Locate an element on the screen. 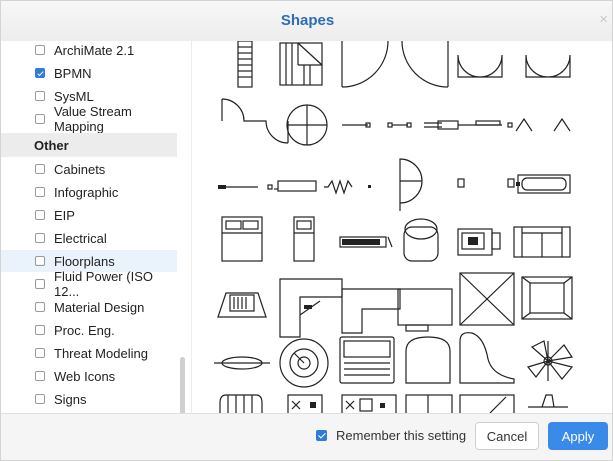  remember-setting: Remember this setting is located at coordinates (391, 435).